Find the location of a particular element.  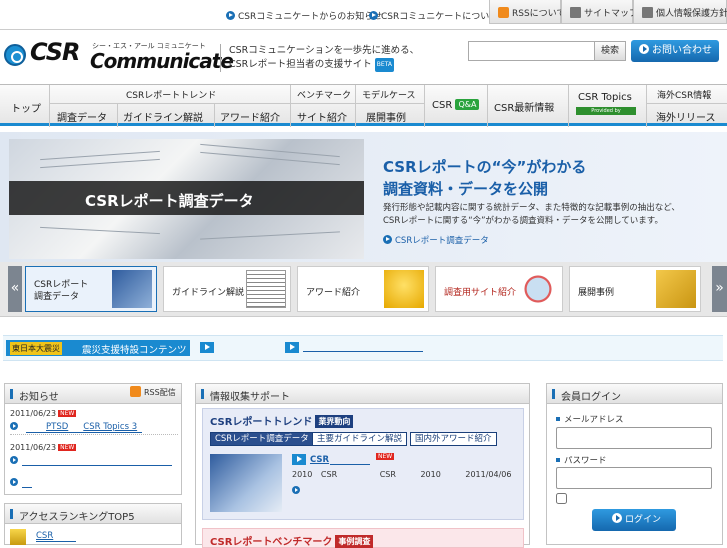

nav-site-intro: サイト紹介 is located at coordinates (322, 116).